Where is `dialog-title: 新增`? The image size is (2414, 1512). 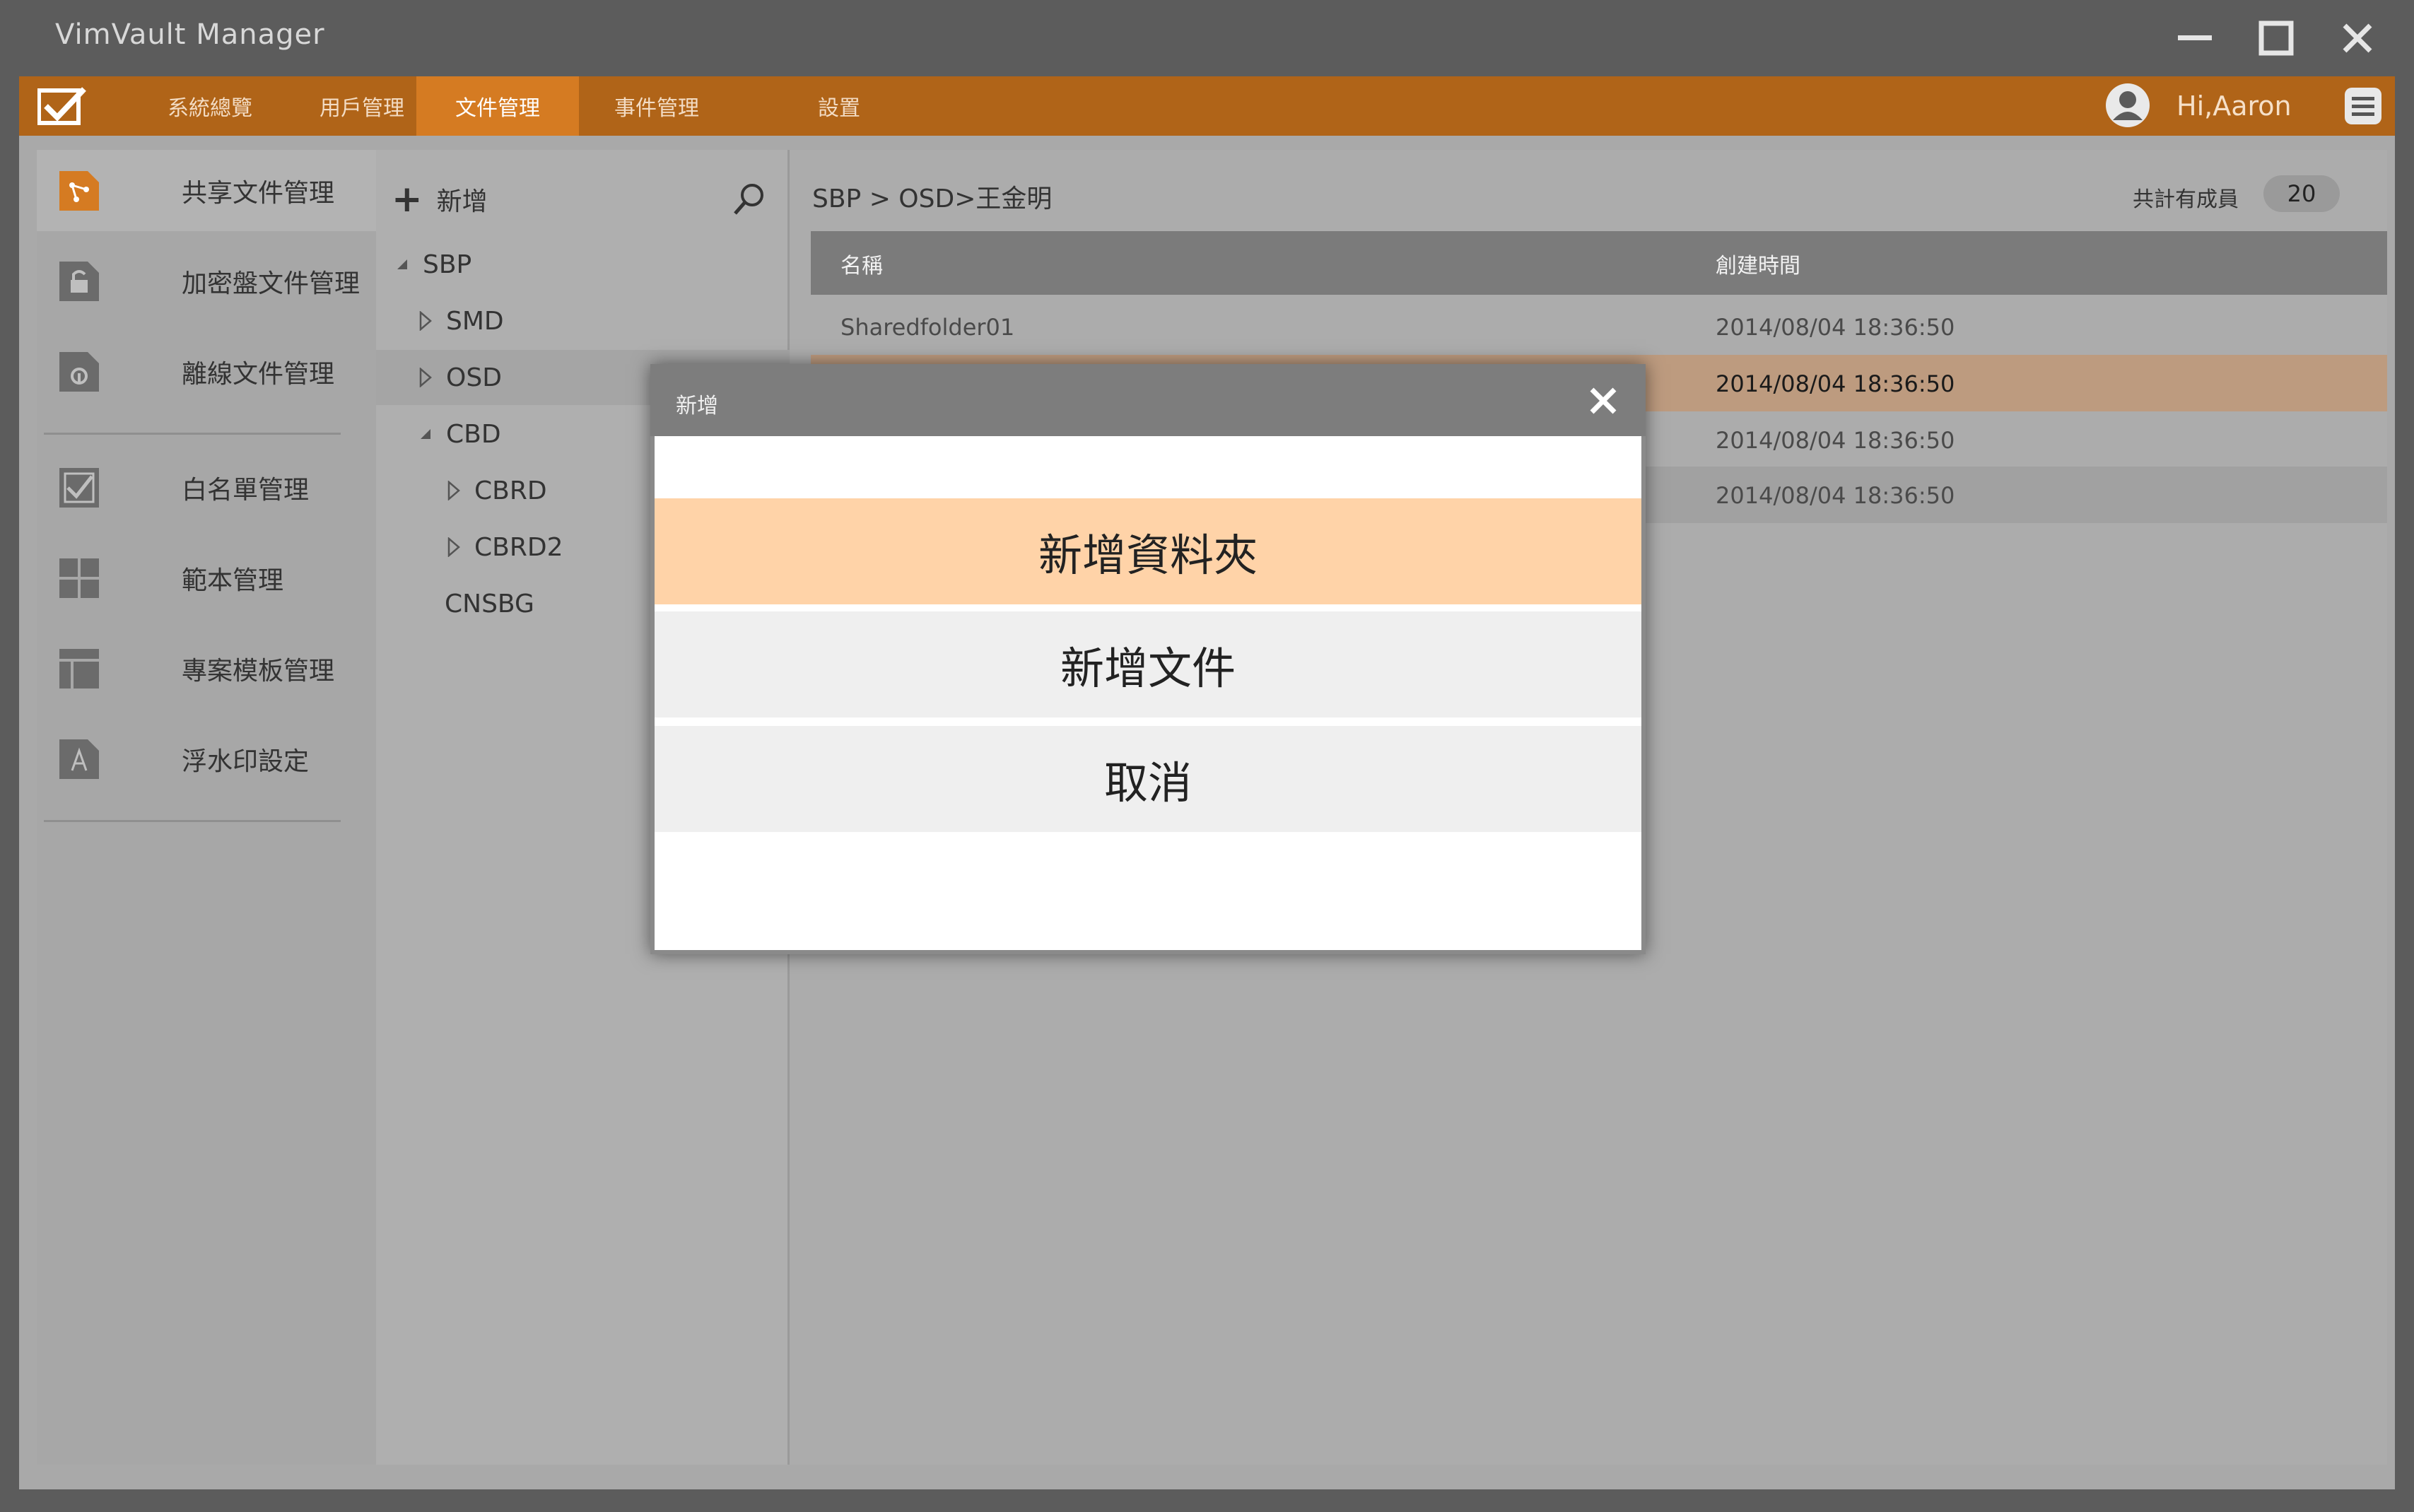
dialog-title: 新增 is located at coordinates (697, 406).